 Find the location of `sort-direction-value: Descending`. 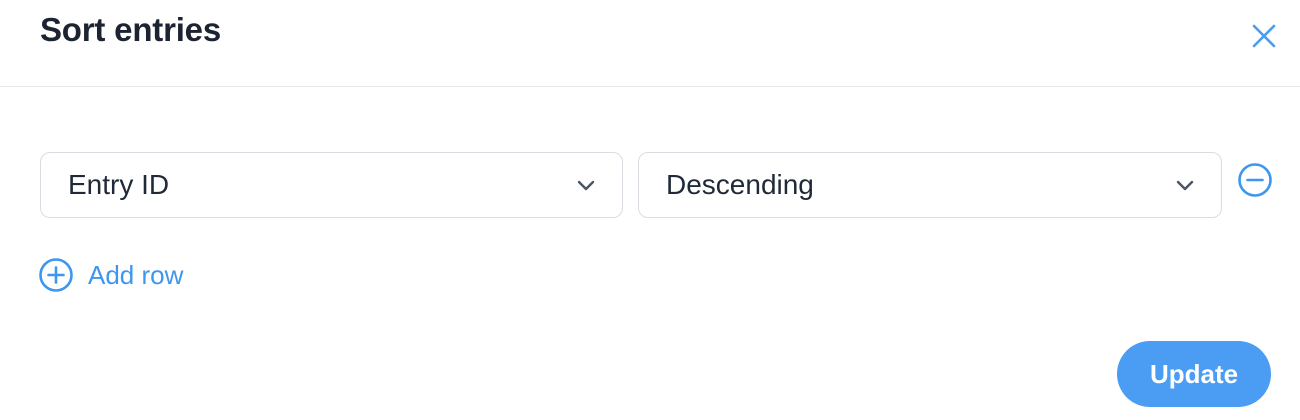

sort-direction-value: Descending is located at coordinates (740, 184).